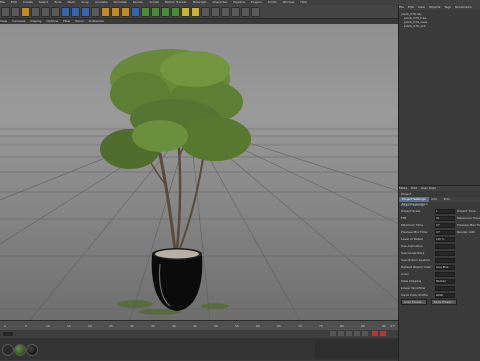  I want to click on field-value: Medium, so click(445, 281).